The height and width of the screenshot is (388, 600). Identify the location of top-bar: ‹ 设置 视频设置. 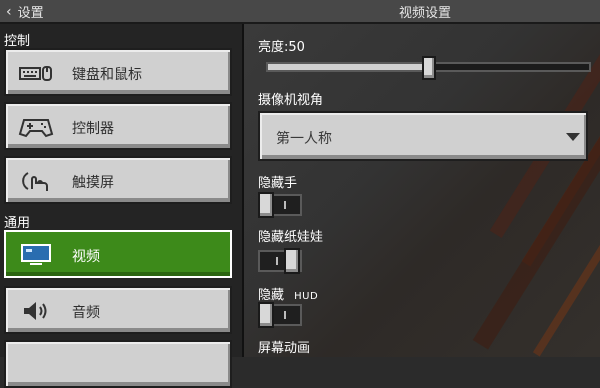
(300, 12).